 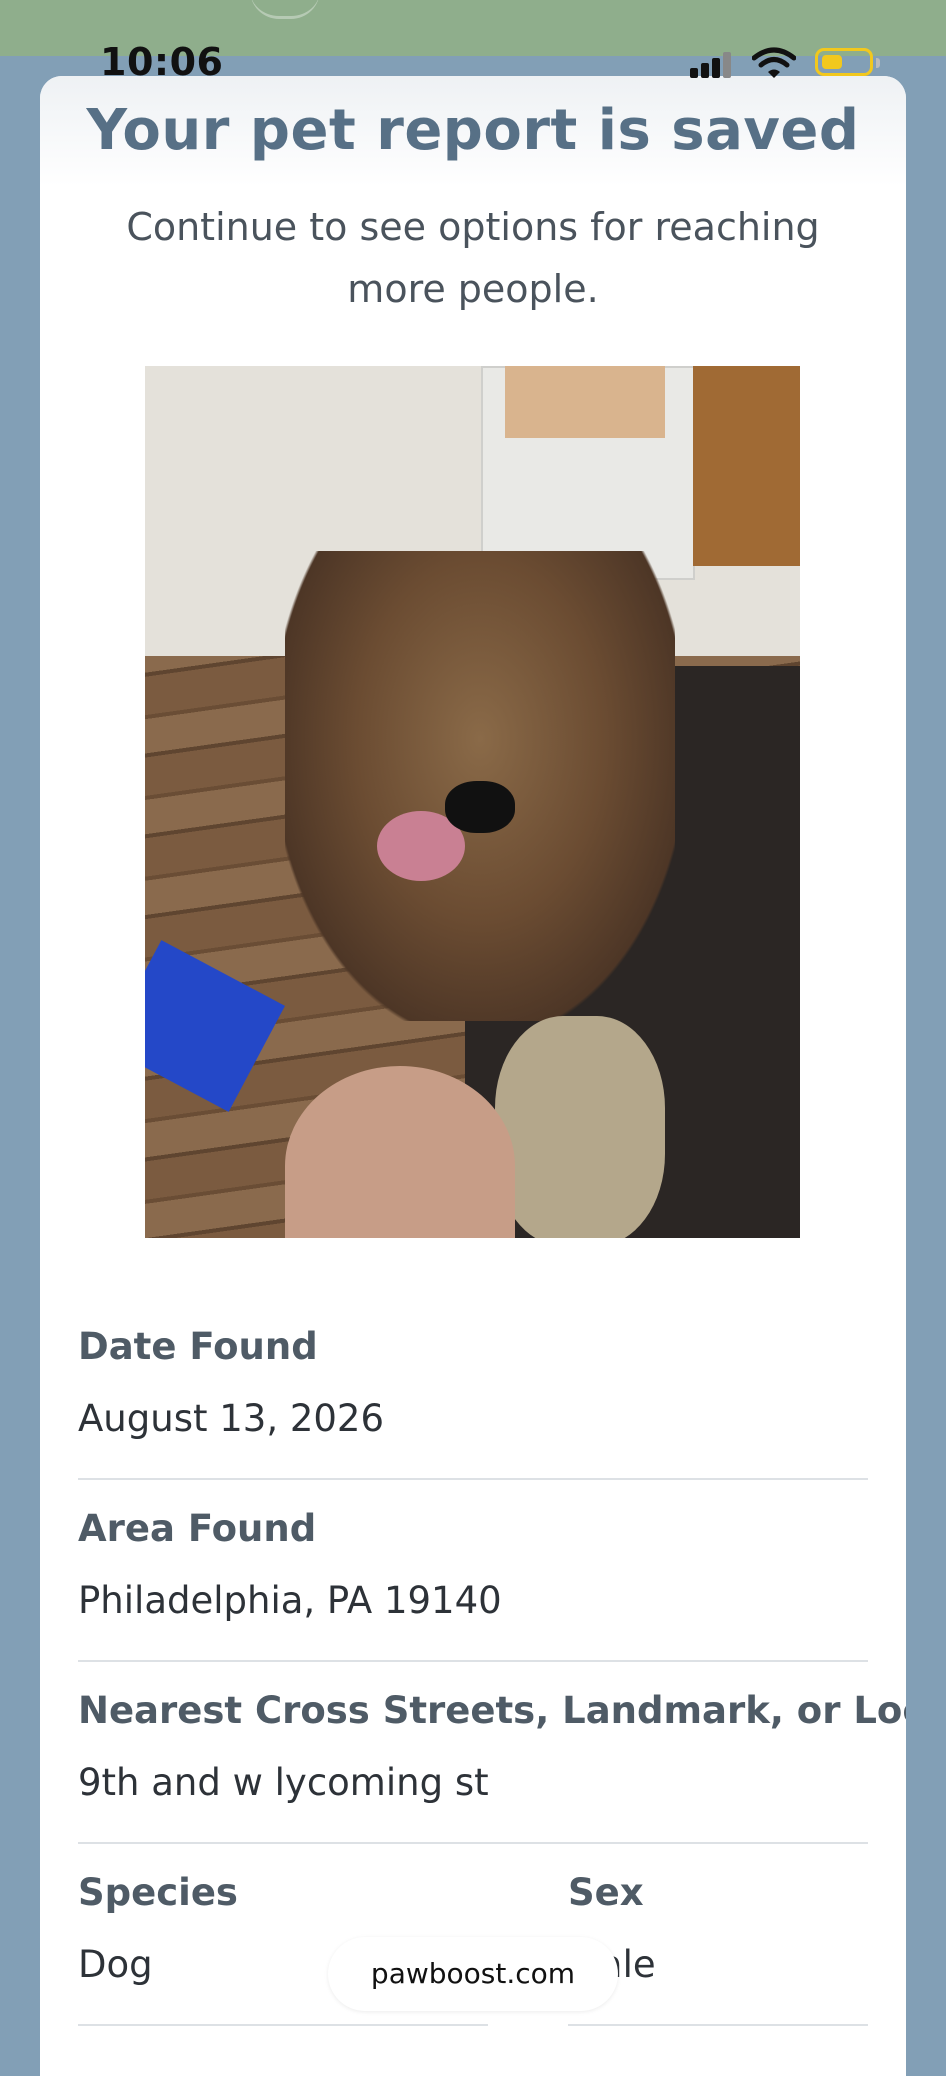 What do you see at coordinates (473, 1974) in the screenshot?
I see `browser-url-bar: pawboost.com` at bounding box center [473, 1974].